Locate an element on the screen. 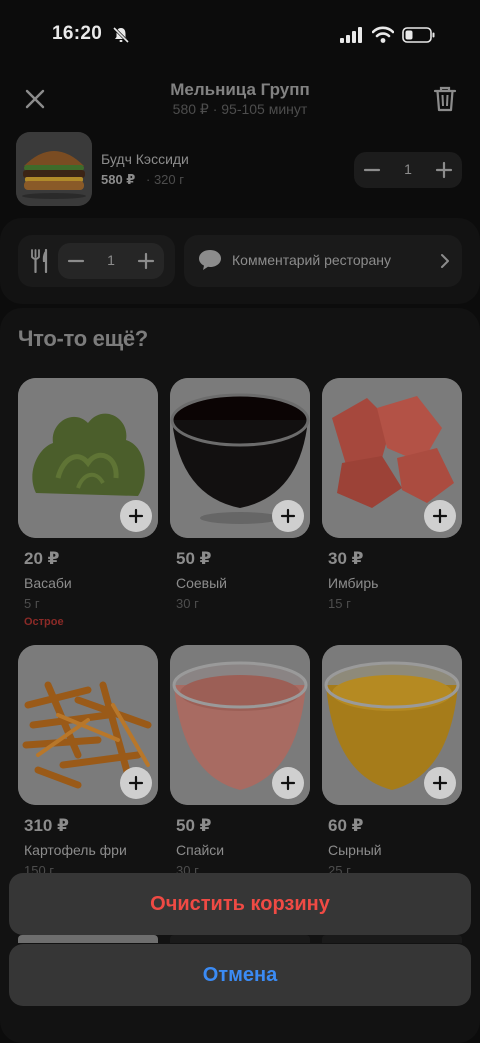  cart-item-quantity: 1 is located at coordinates (408, 169).